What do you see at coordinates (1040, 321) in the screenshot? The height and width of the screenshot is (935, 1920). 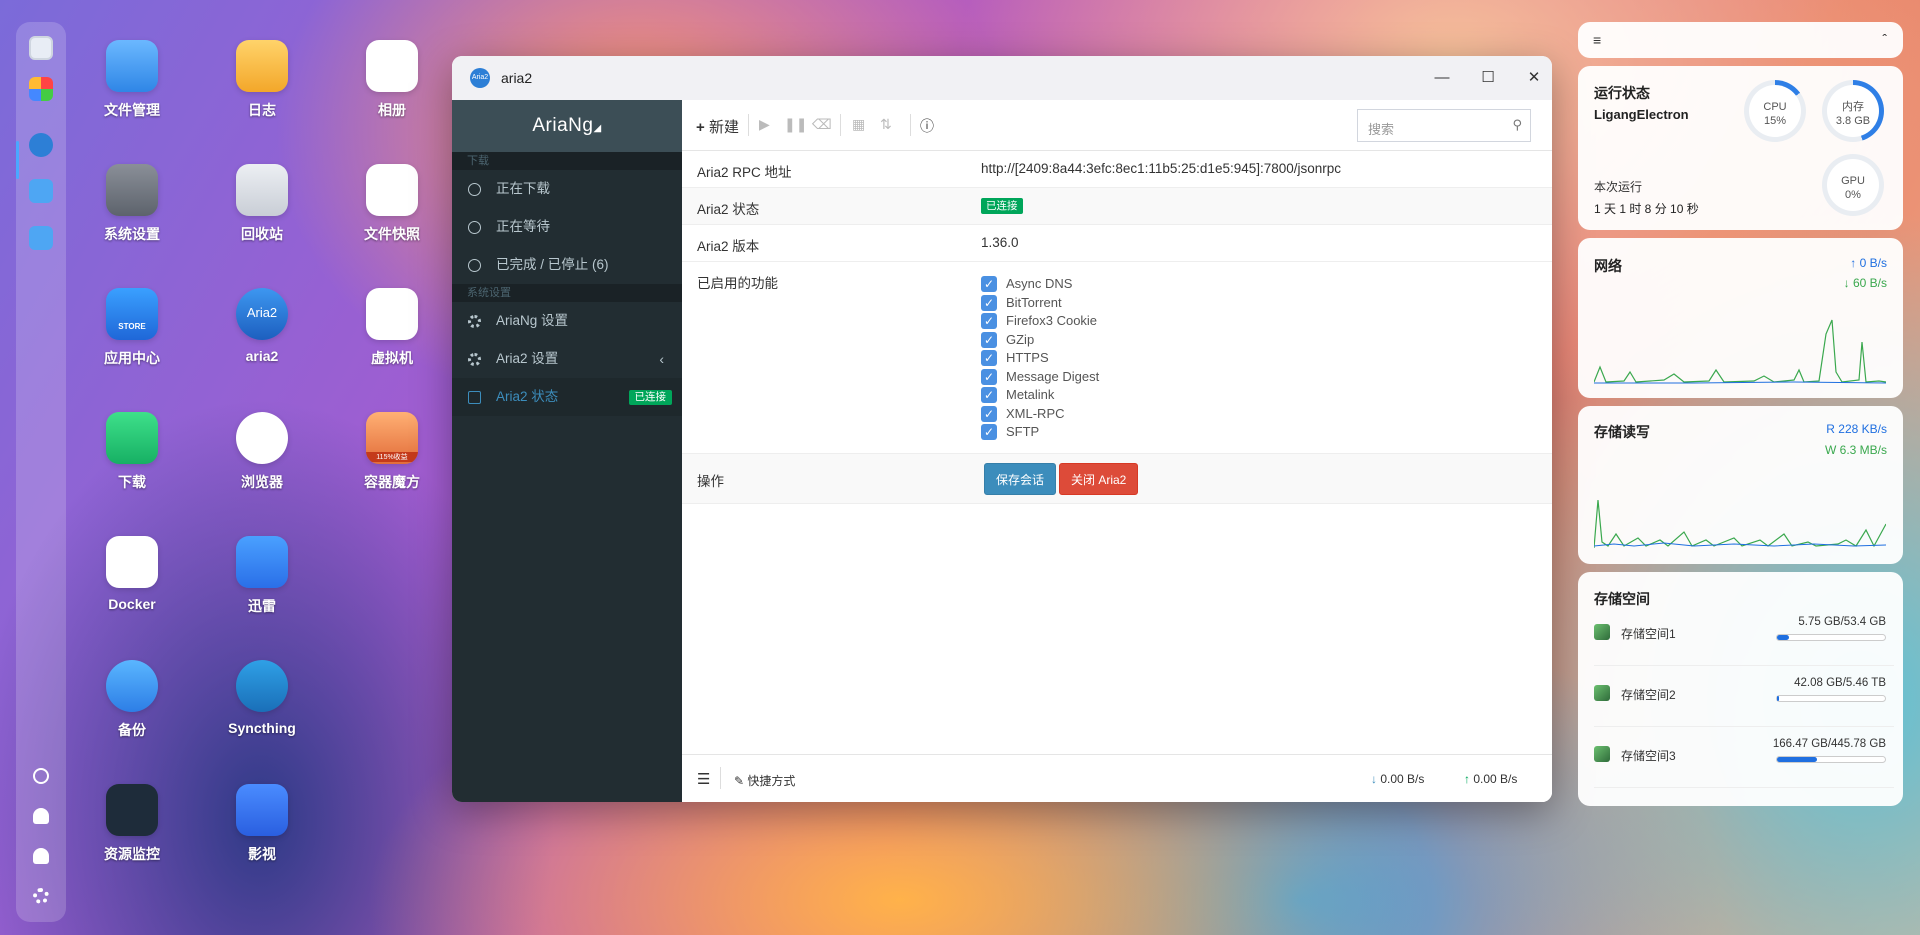 I see `feature-item: ✓ Firefox3 Cookie` at bounding box center [1040, 321].